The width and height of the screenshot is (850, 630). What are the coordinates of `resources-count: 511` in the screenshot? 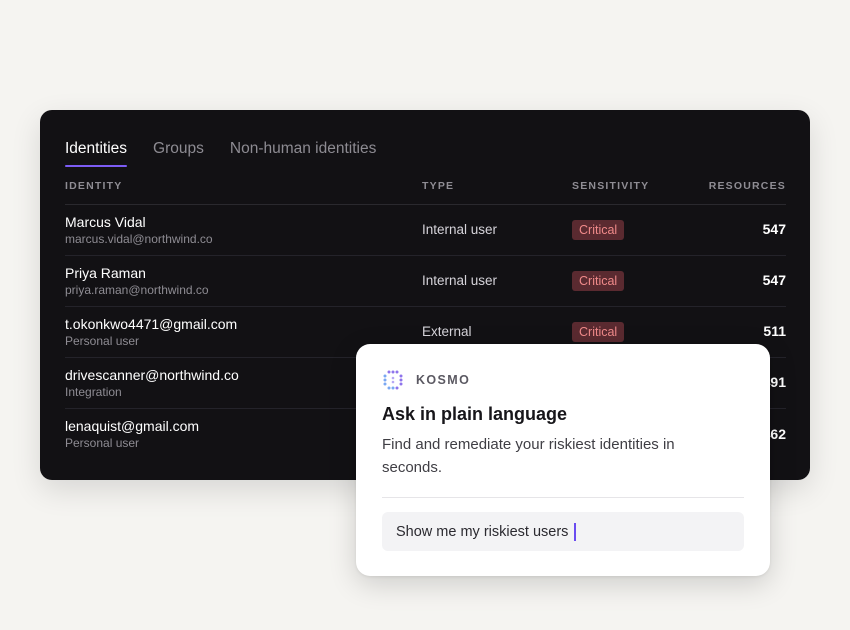 It's located at (774, 331).